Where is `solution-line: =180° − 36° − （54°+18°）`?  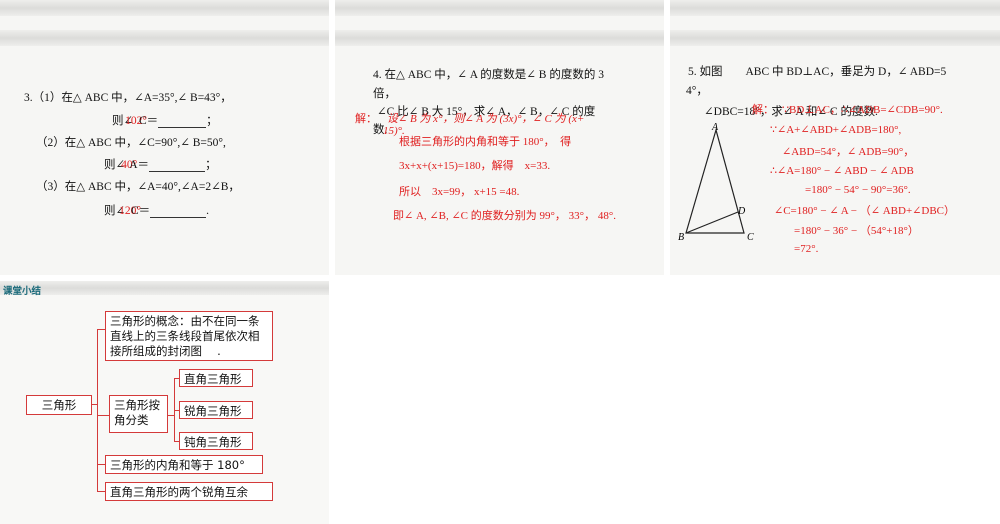 solution-line: =180° − 36° − （54°+18°） is located at coordinates (856, 231).